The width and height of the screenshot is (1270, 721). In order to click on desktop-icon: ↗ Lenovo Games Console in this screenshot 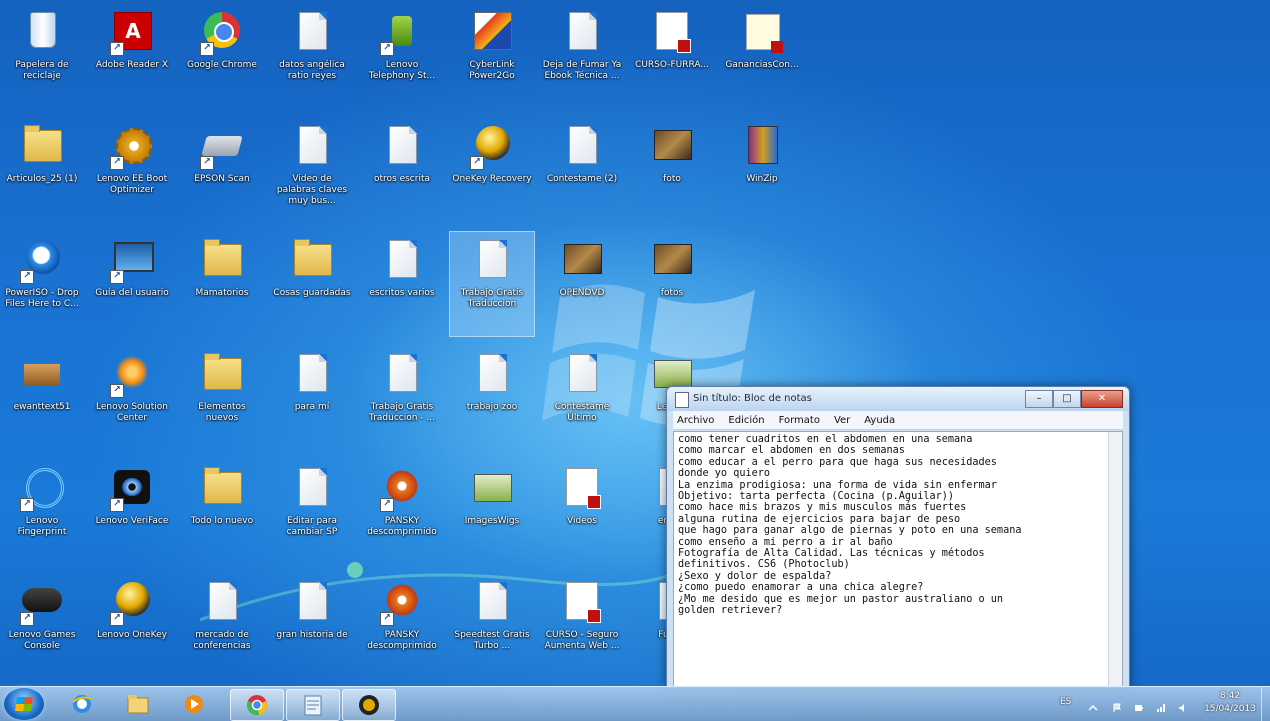, I will do `click(42, 626)`.